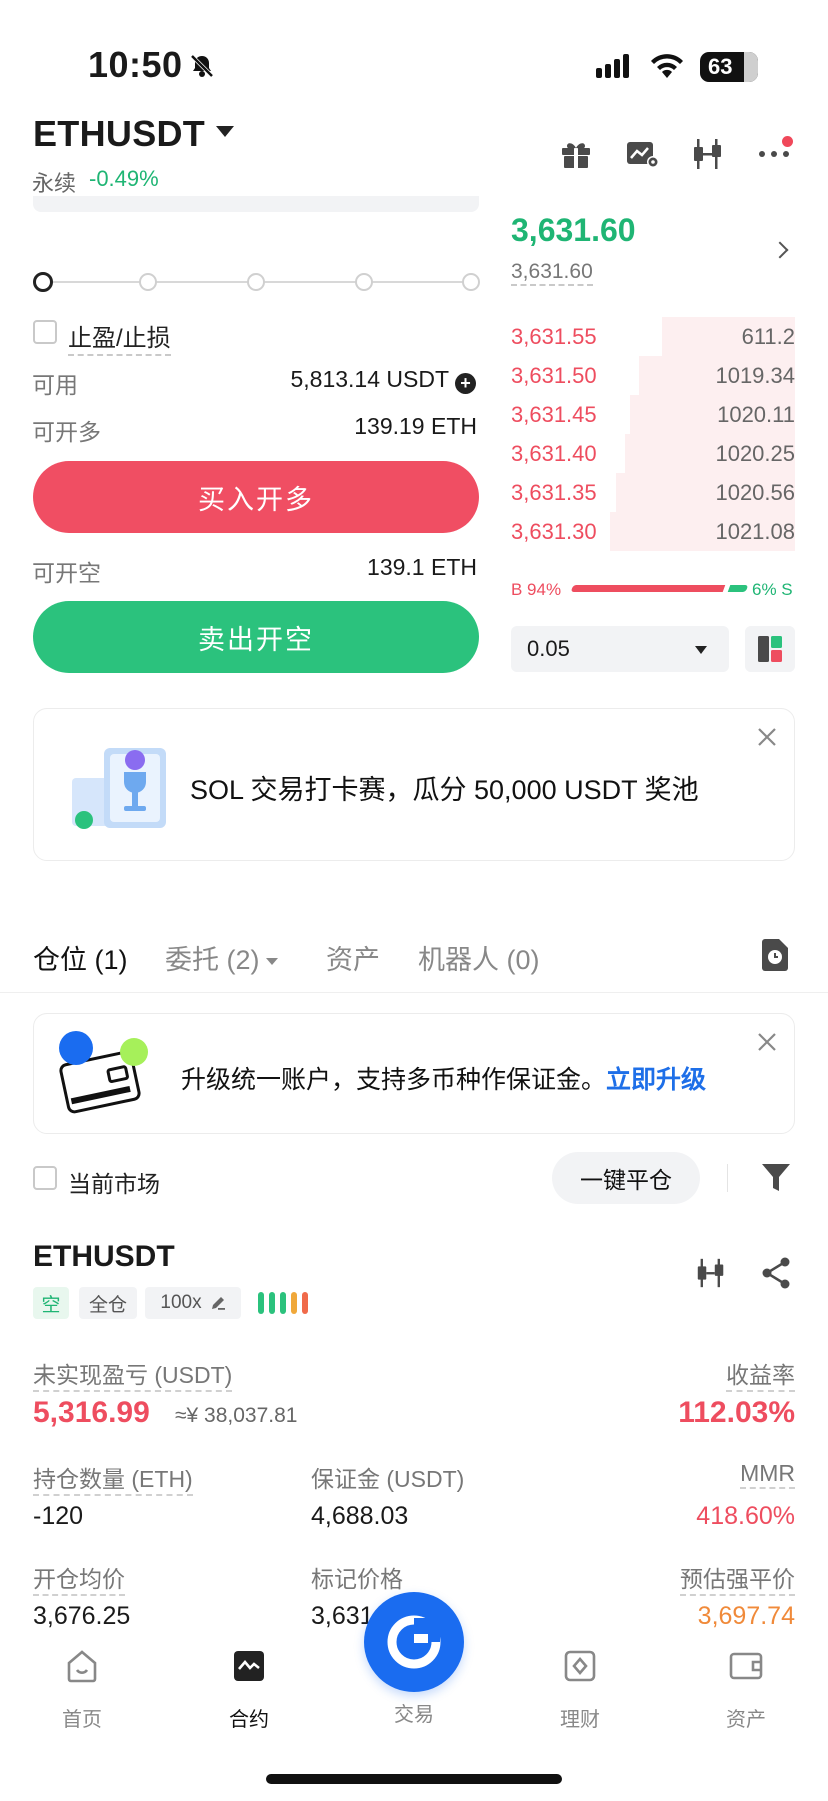 This screenshot has height=1801, width=828. I want to click on can-open-short-label: 可开空, so click(66, 573).